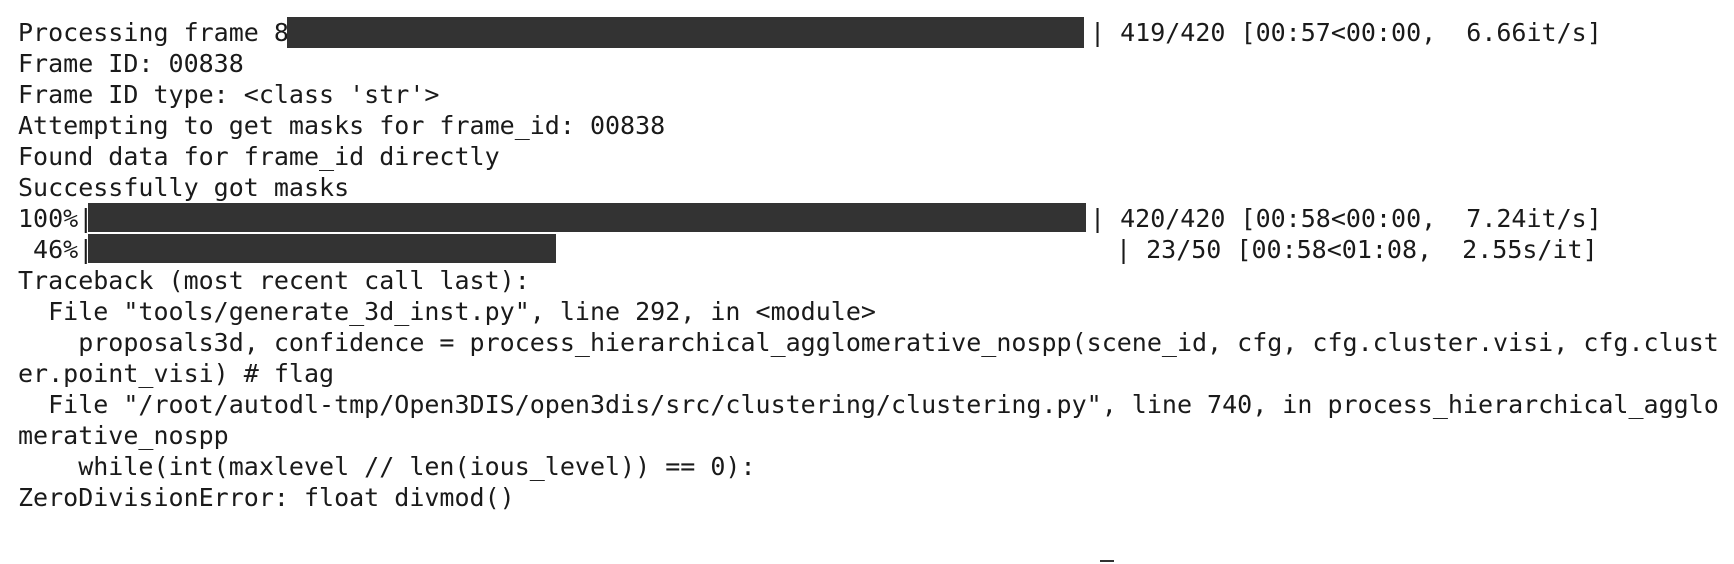 This screenshot has width=1734, height=564. I want to click on log-line-frame-id-type: Frame ID type: <class 'str'>, so click(229, 94).